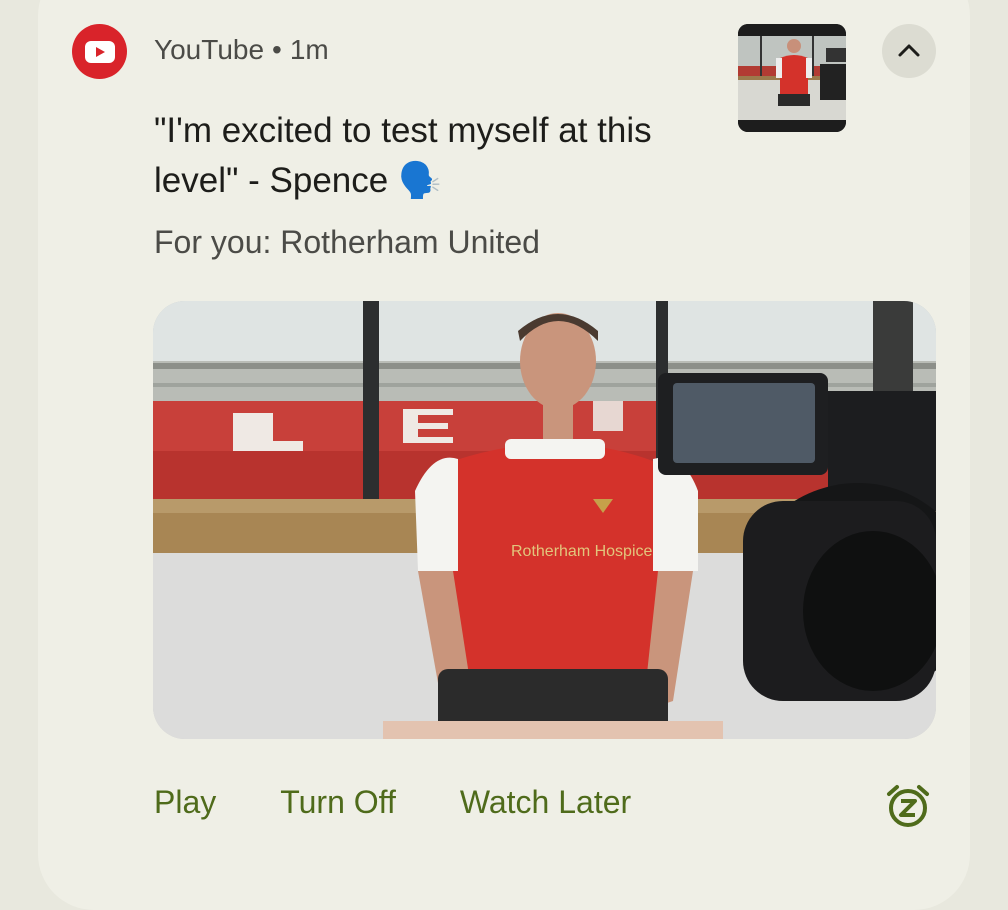 The height and width of the screenshot is (910, 1008). What do you see at coordinates (347, 242) in the screenshot?
I see `notification-subtext: For you: Rotherham United` at bounding box center [347, 242].